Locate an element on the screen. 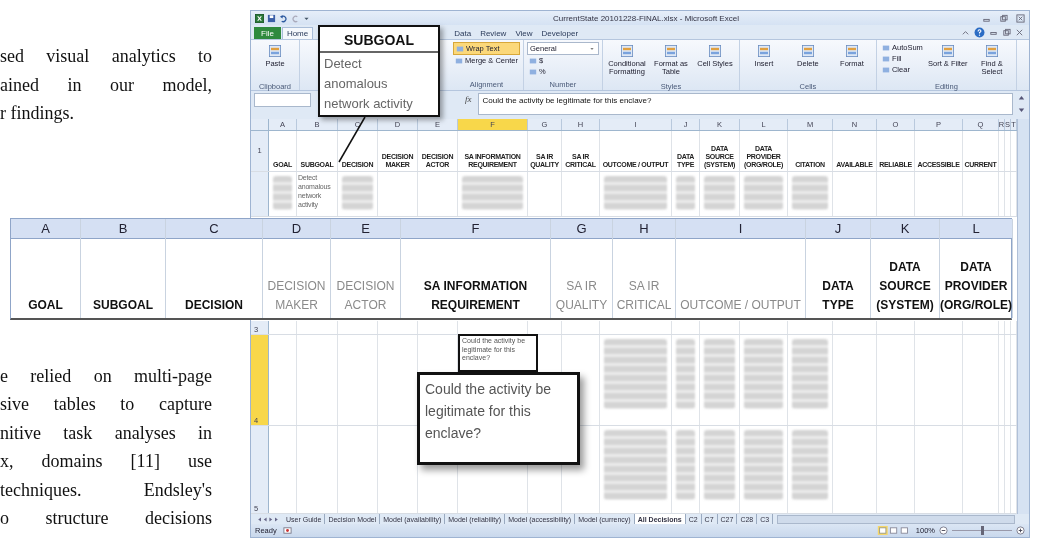  column-header: D is located at coordinates (296, 229).